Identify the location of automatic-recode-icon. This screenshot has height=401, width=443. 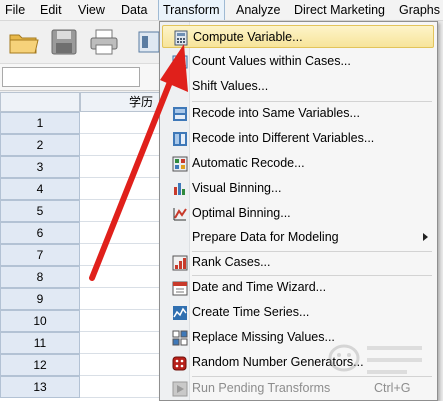
(180, 164).